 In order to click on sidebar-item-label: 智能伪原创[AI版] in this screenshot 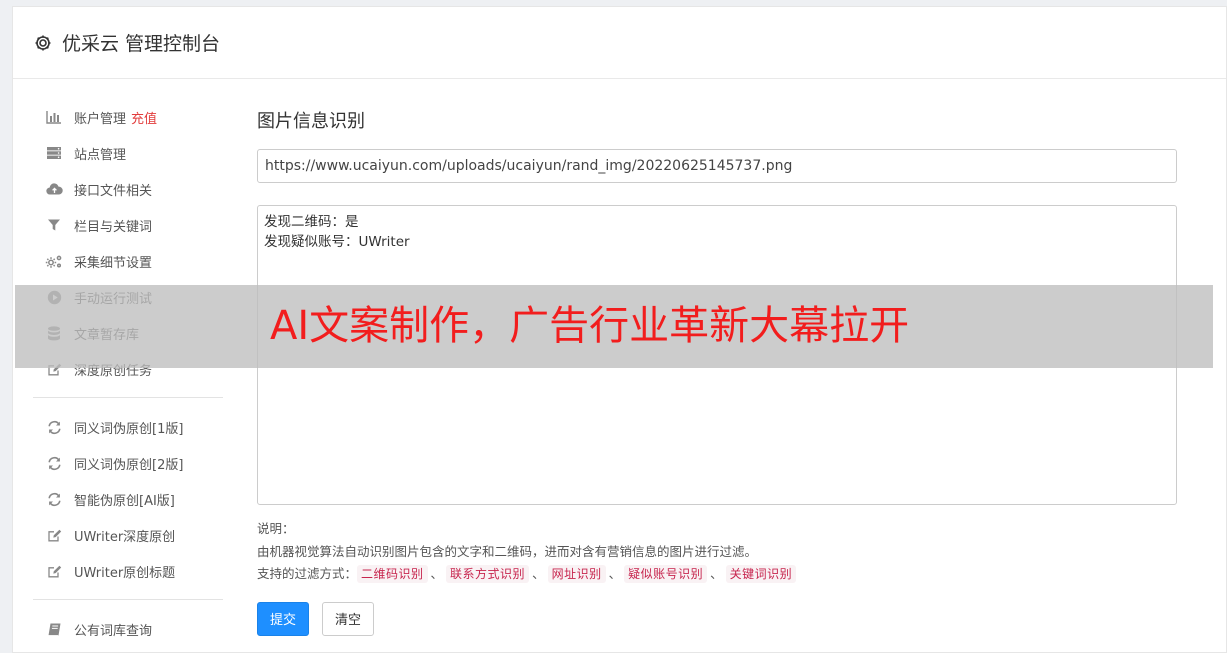, I will do `click(124, 501)`.